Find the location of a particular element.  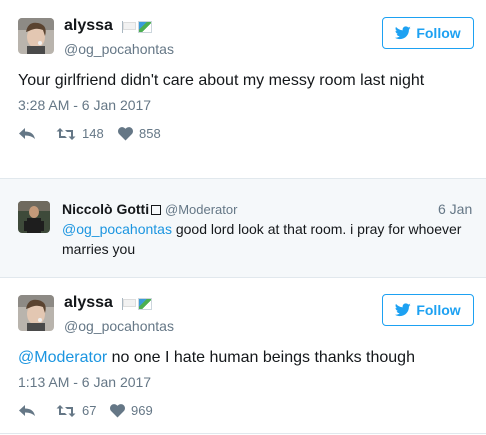

tweet-text-body: no one I hate human beings thanks though is located at coordinates (261, 357).